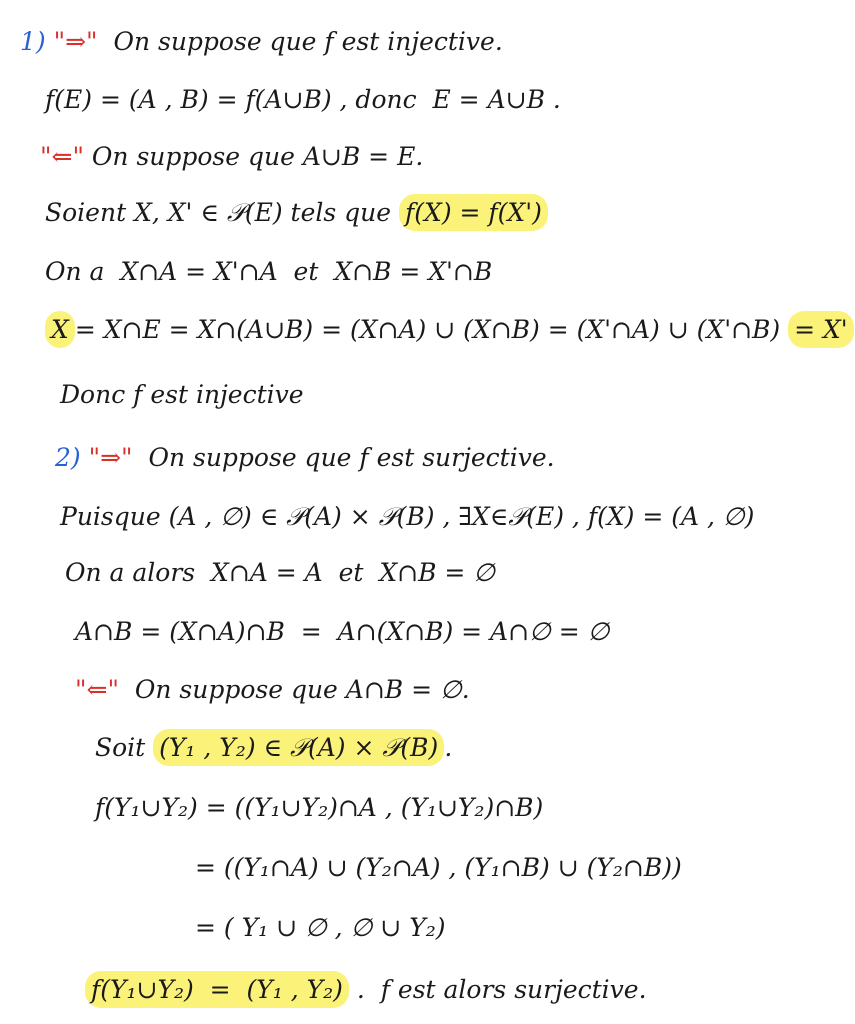 This screenshot has height=1024, width=855. Describe the element at coordinates (294, 689) in the screenshot. I see `text-segment: On suppose que A∩B = ∅.` at that location.